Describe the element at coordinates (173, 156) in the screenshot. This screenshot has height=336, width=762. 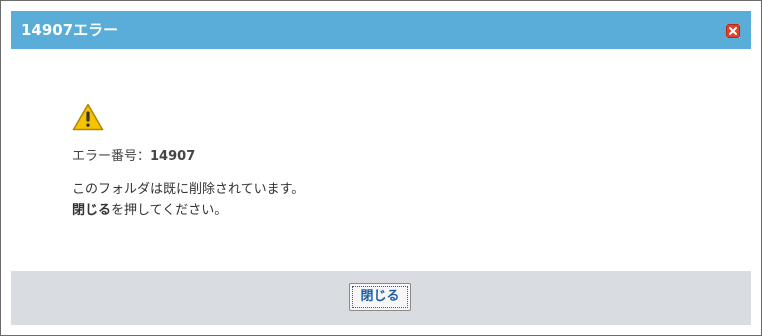
I see `error-number: 14907` at that location.